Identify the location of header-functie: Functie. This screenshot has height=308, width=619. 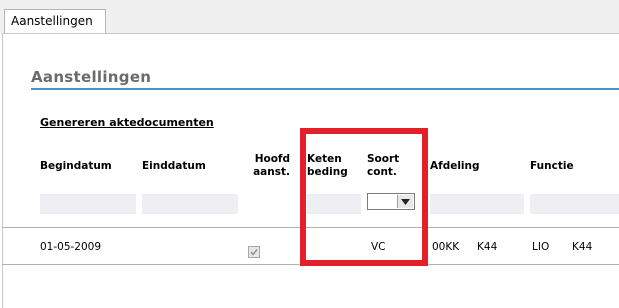
(552, 166).